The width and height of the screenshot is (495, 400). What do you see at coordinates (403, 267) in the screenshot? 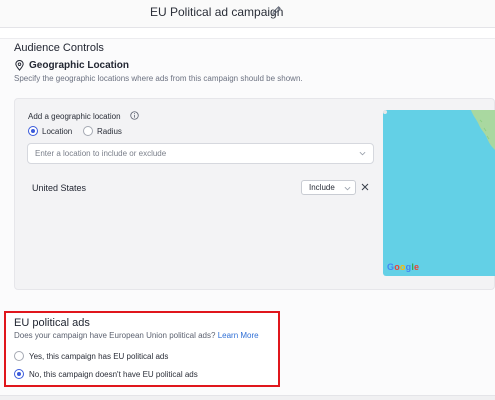
I see `google-logo: Google` at bounding box center [403, 267].